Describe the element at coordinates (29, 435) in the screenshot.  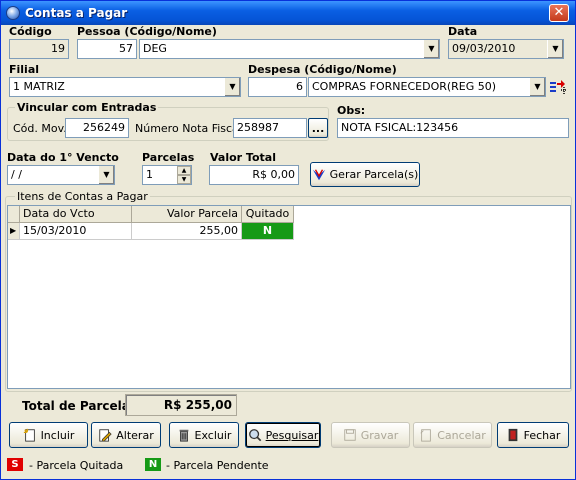
I see `new-document-icon` at that location.